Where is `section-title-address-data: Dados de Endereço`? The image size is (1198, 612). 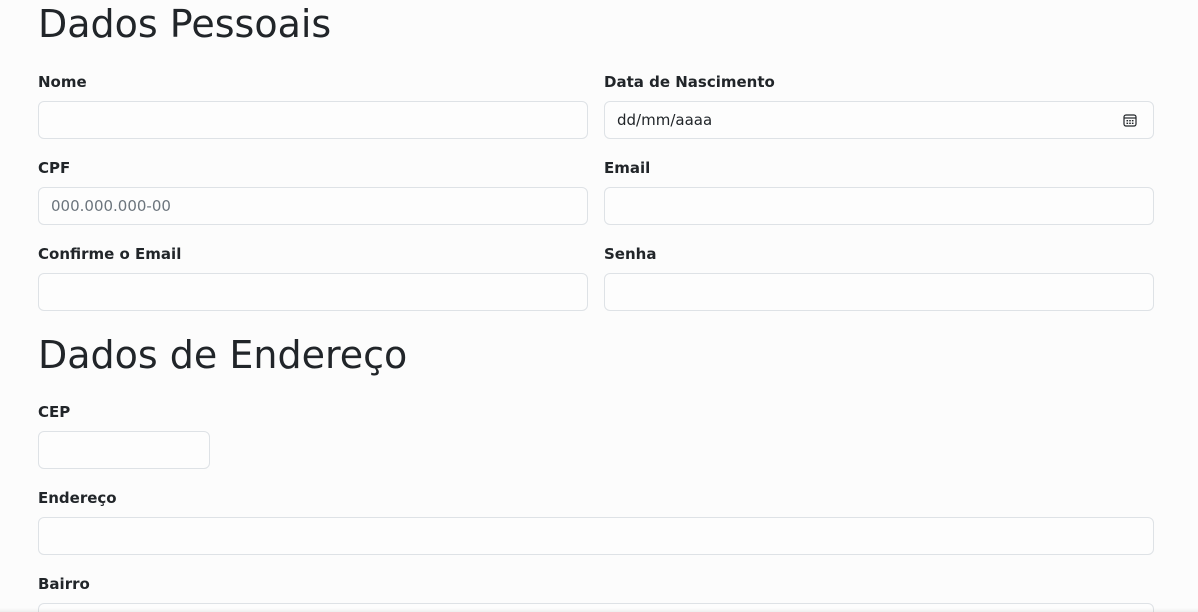
section-title-address-data: Dados de Endereço is located at coordinates (223, 355).